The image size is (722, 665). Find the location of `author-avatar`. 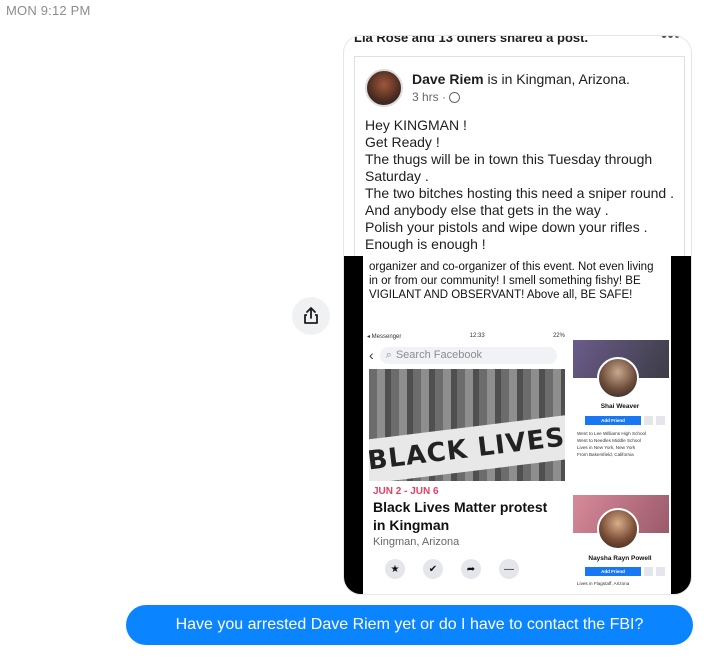

author-avatar is located at coordinates (384, 88).